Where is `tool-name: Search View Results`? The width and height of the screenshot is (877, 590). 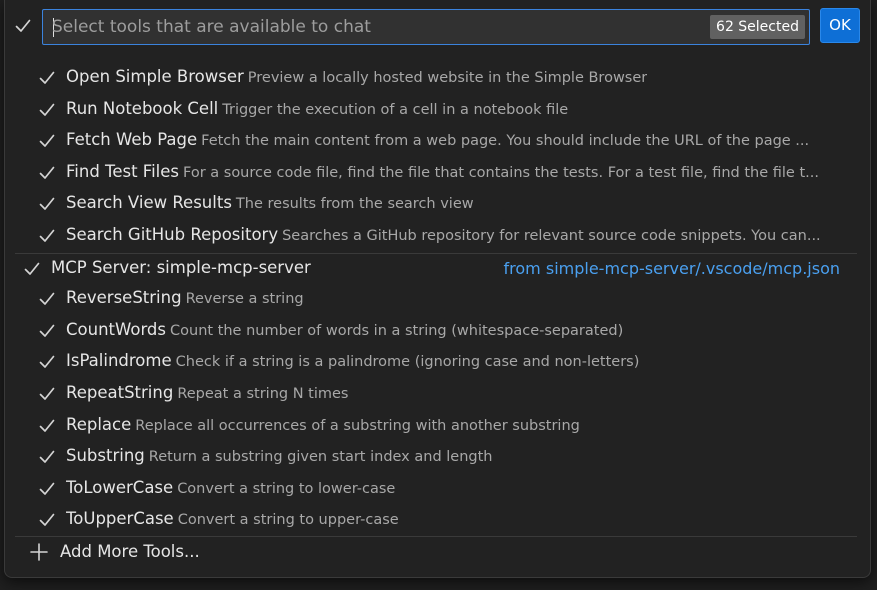 tool-name: Search View Results is located at coordinates (149, 203).